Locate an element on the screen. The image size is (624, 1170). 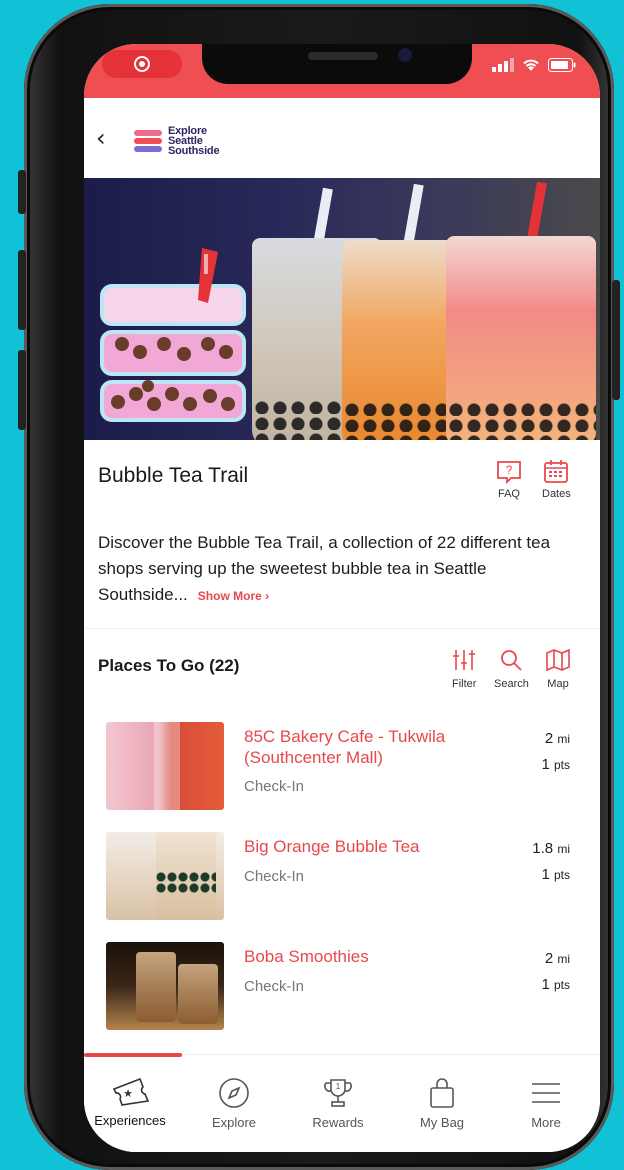
place-list-item: Boba Smoothies Check-In 2 mi 1 pts is located at coordinates (346, 987).